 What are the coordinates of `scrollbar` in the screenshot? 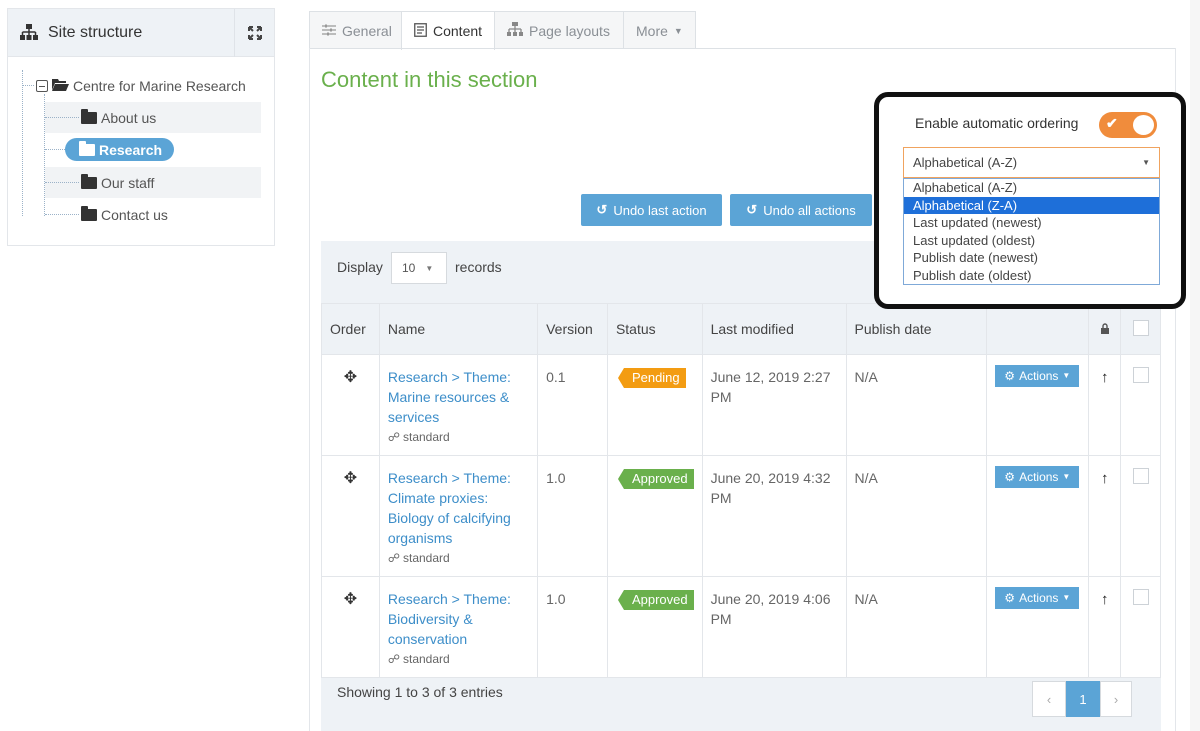 It's located at (1195, 365).